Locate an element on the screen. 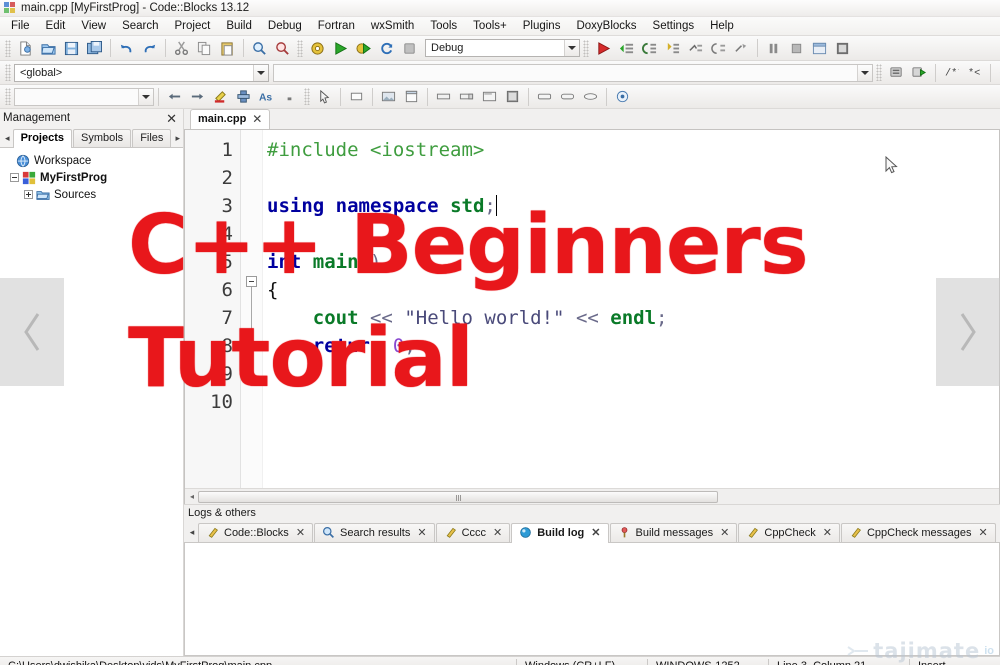 This screenshot has height=665, width=1000. quick-search-combo is located at coordinates (84, 96).